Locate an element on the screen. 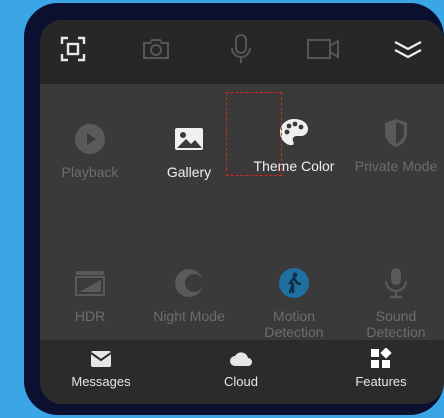 The image size is (444, 418). collapse-chevrons-icon is located at coordinates (408, 49).